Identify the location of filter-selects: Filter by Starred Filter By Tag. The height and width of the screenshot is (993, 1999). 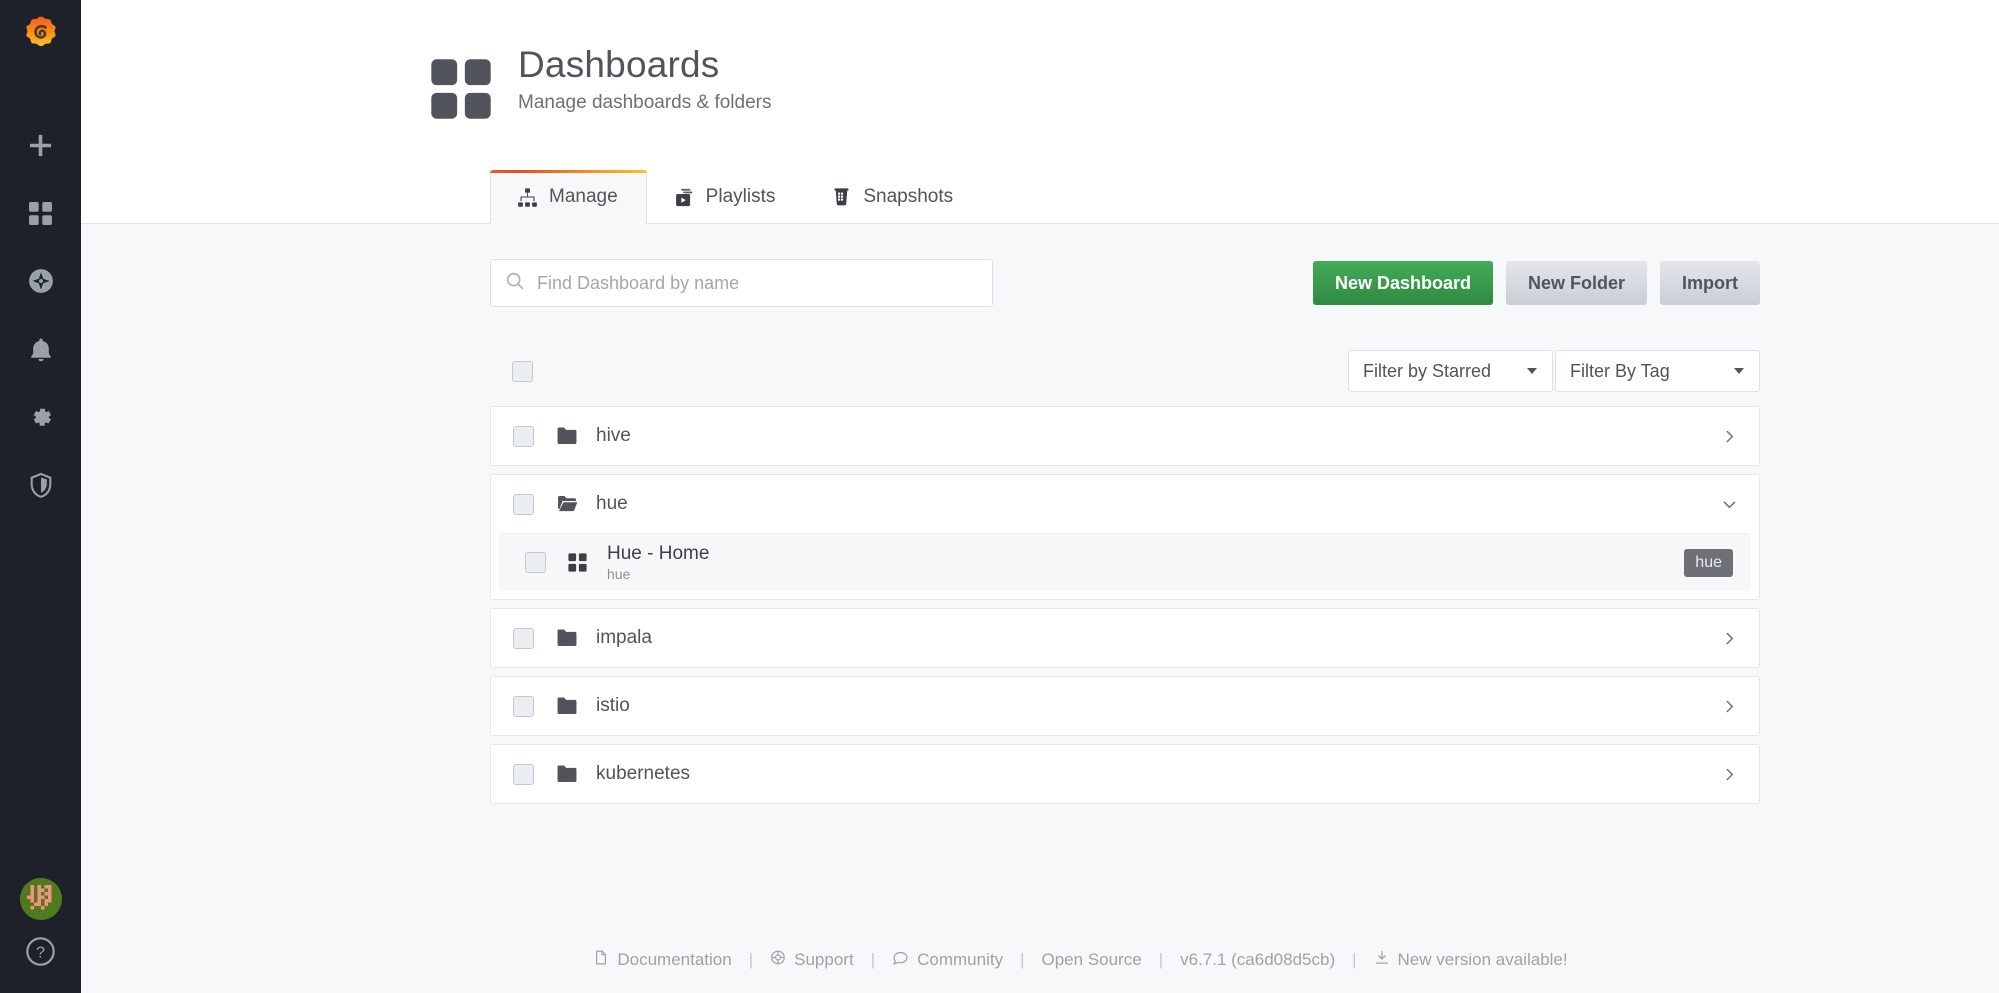
(1554, 371).